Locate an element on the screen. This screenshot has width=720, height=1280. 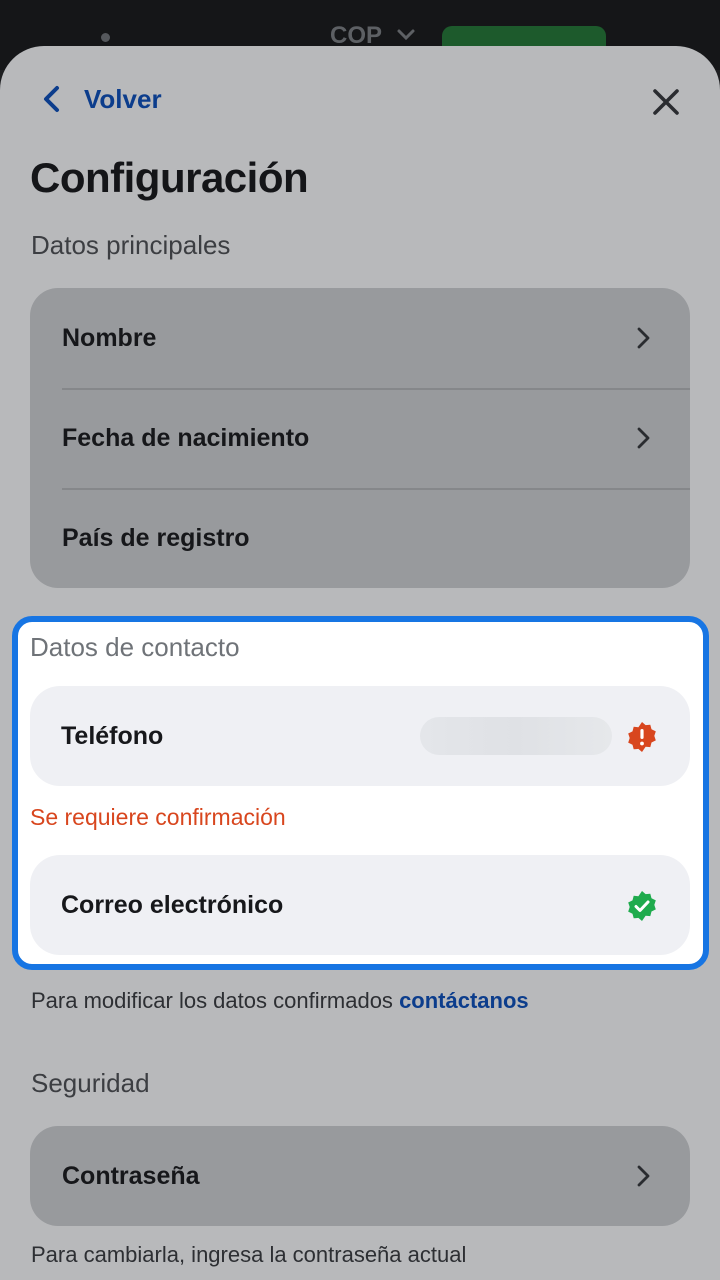
section-label-main: Datos principales is located at coordinates (131, 245).